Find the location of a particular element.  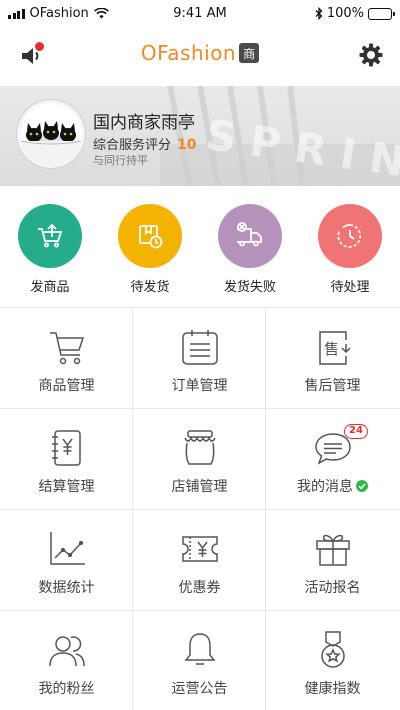

app-logo: OFashion 商 is located at coordinates (200, 53).